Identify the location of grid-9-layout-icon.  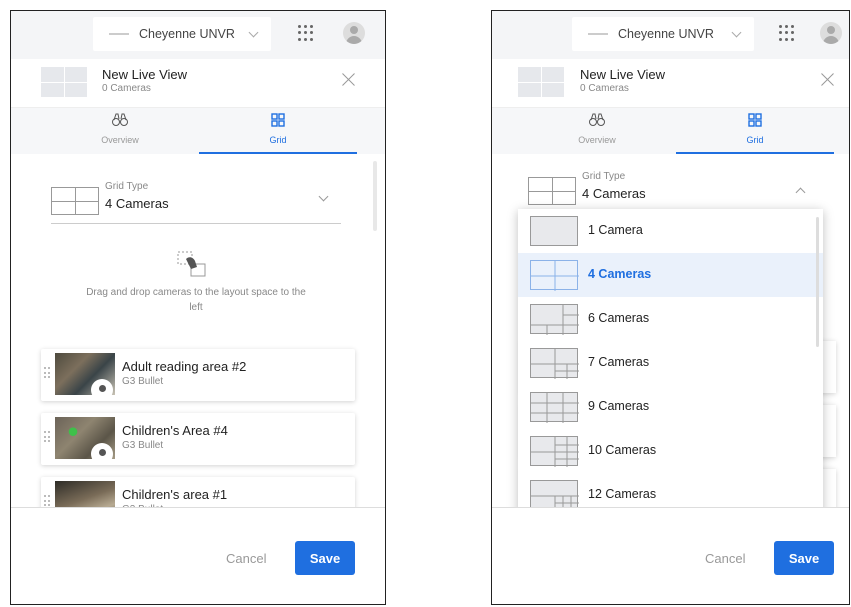
(554, 407).